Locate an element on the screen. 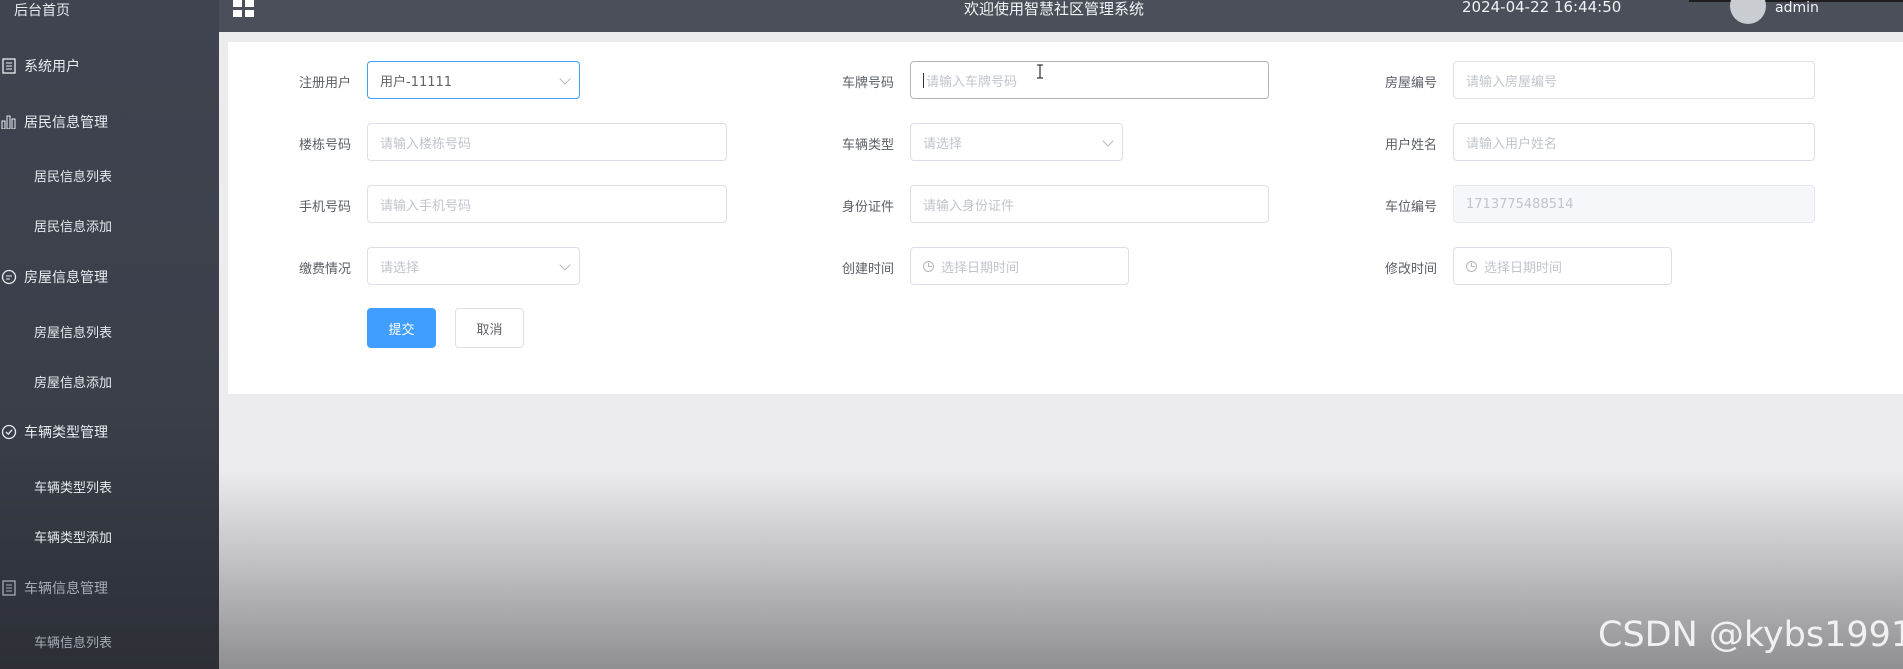  updated-at-placeholder: 选择日期时间 is located at coordinates (1523, 268).